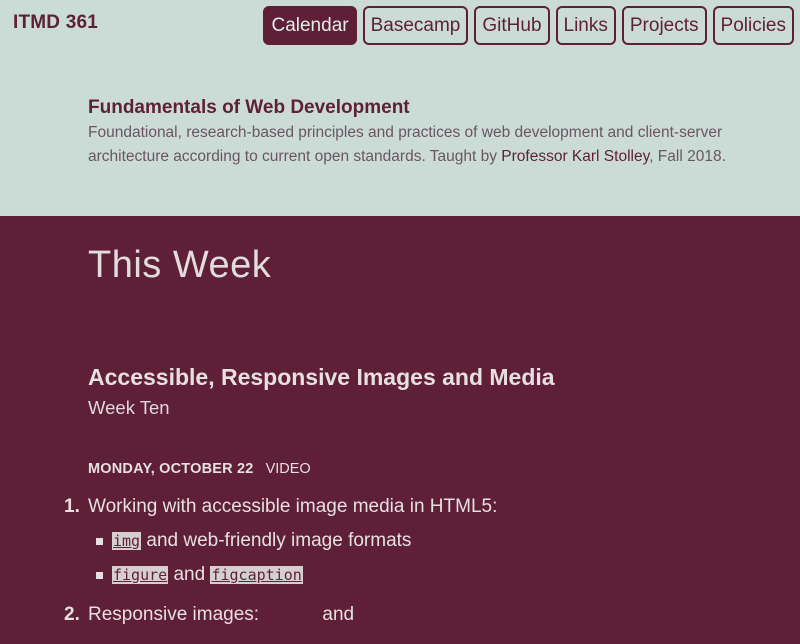  What do you see at coordinates (72, 614) in the screenshot?
I see `agenda-number: 2.` at bounding box center [72, 614].